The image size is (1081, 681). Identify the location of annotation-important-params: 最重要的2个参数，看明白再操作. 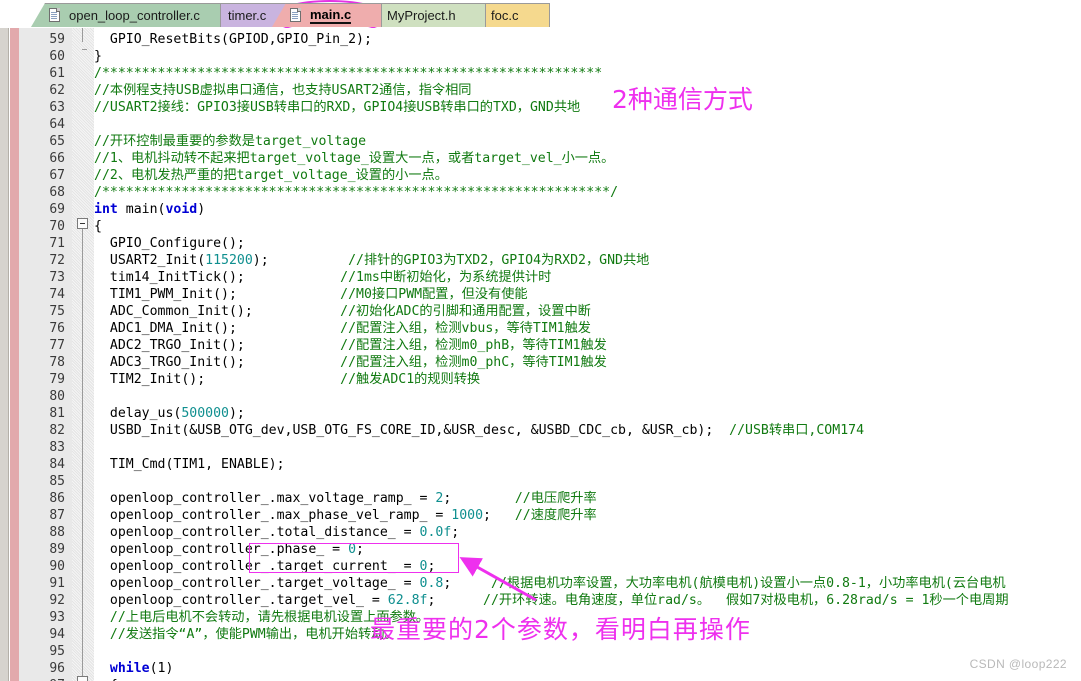
(560, 629).